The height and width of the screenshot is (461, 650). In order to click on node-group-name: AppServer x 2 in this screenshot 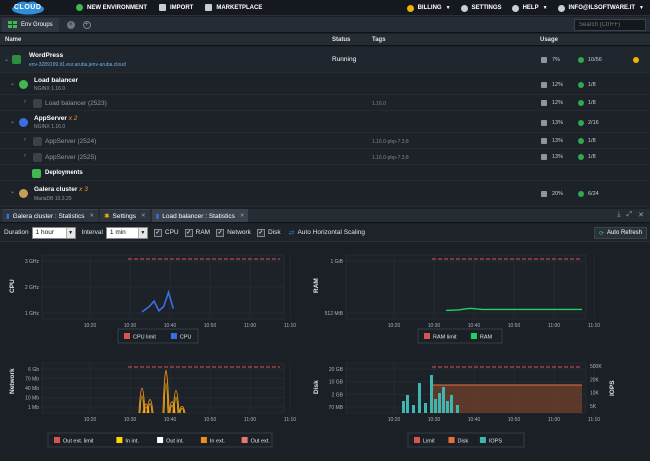, I will do `click(55, 118)`.